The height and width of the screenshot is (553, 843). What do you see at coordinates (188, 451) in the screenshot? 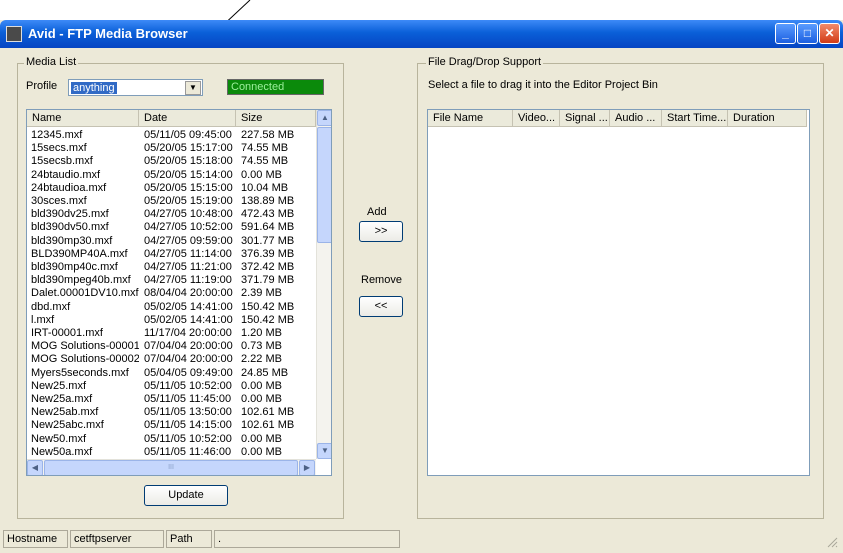
I see `row-date-cell: 05/11/05 11:46:00` at bounding box center [188, 451].